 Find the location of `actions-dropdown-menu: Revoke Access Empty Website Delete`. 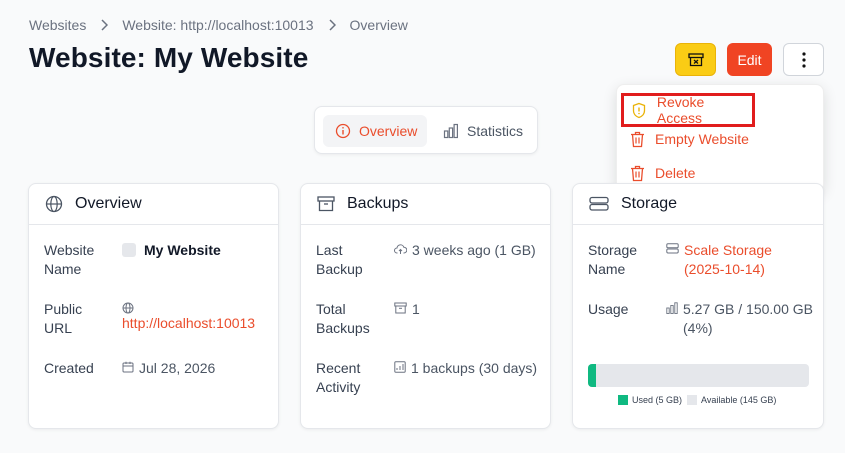

actions-dropdown-menu: Revoke Access Empty Website Delete is located at coordinates (720, 138).